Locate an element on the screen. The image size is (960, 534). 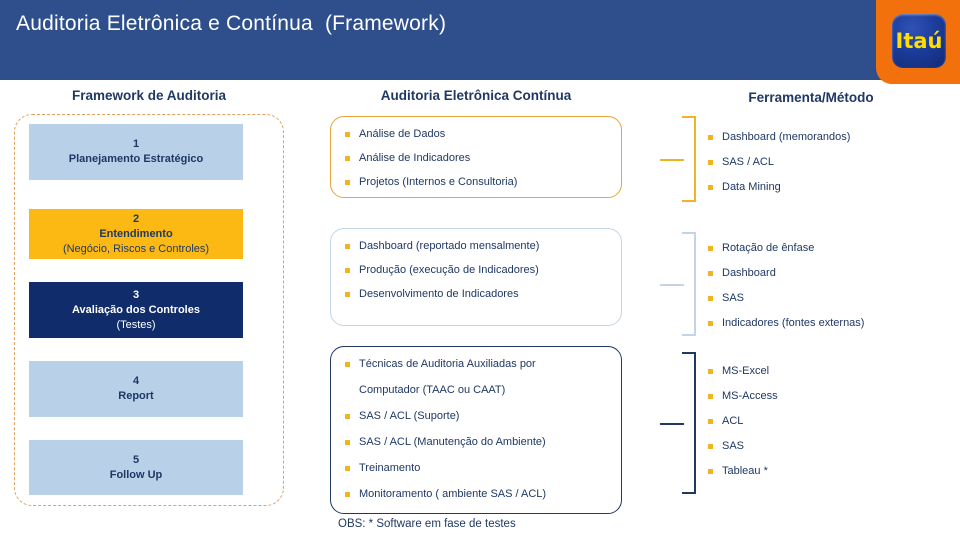
list-item: Dashboard (reportado mensalmente) is located at coordinates (483, 246).